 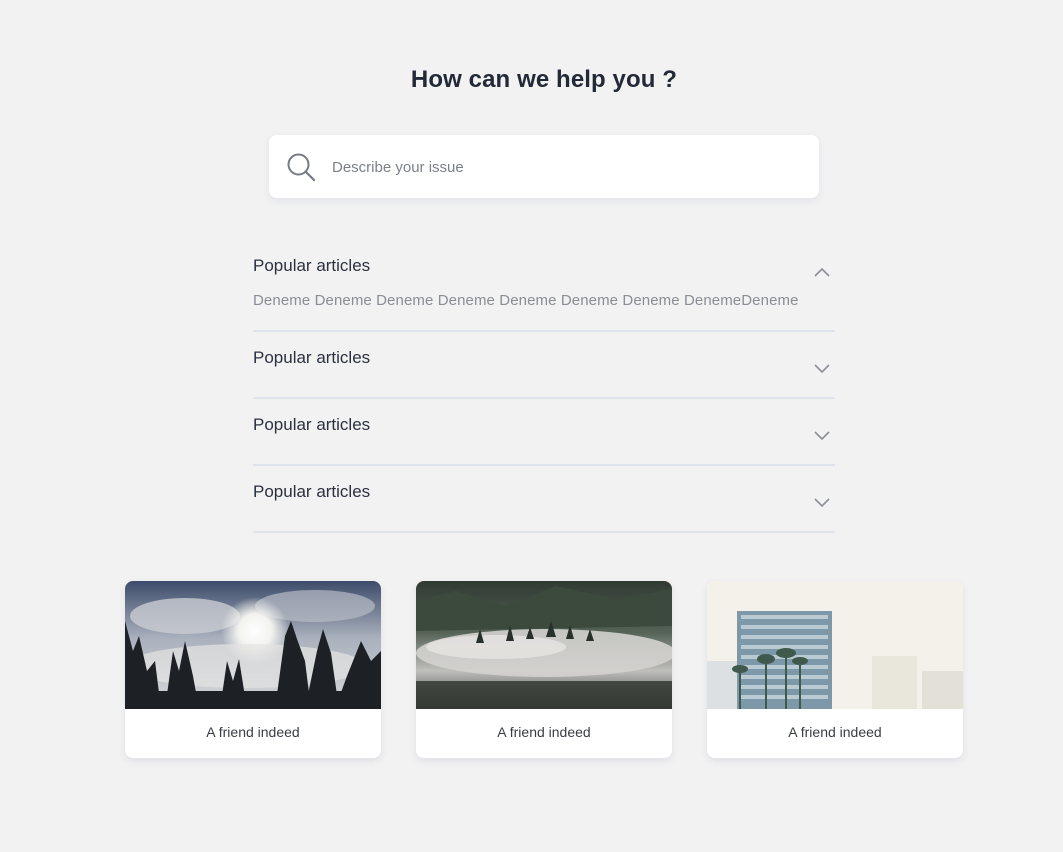 I want to click on accordion-header-4: Popular articles, so click(x=544, y=498).